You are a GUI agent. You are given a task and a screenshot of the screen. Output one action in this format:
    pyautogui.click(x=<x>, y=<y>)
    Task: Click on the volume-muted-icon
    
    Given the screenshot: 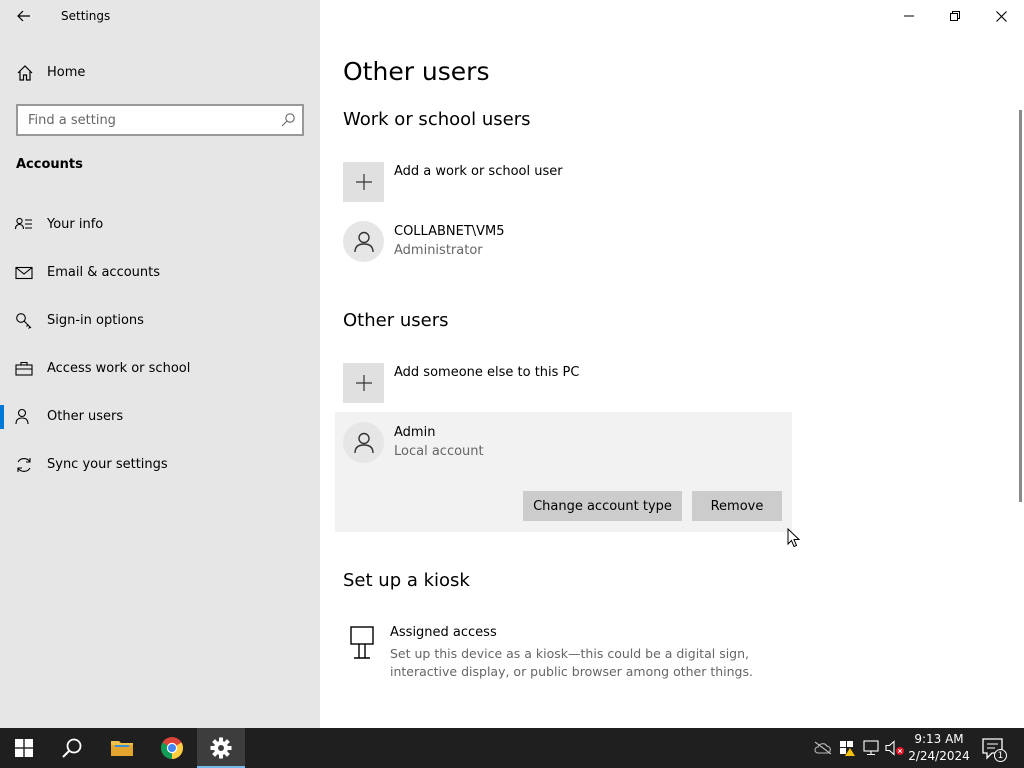 What is the action you would take?
    pyautogui.click(x=894, y=748)
    